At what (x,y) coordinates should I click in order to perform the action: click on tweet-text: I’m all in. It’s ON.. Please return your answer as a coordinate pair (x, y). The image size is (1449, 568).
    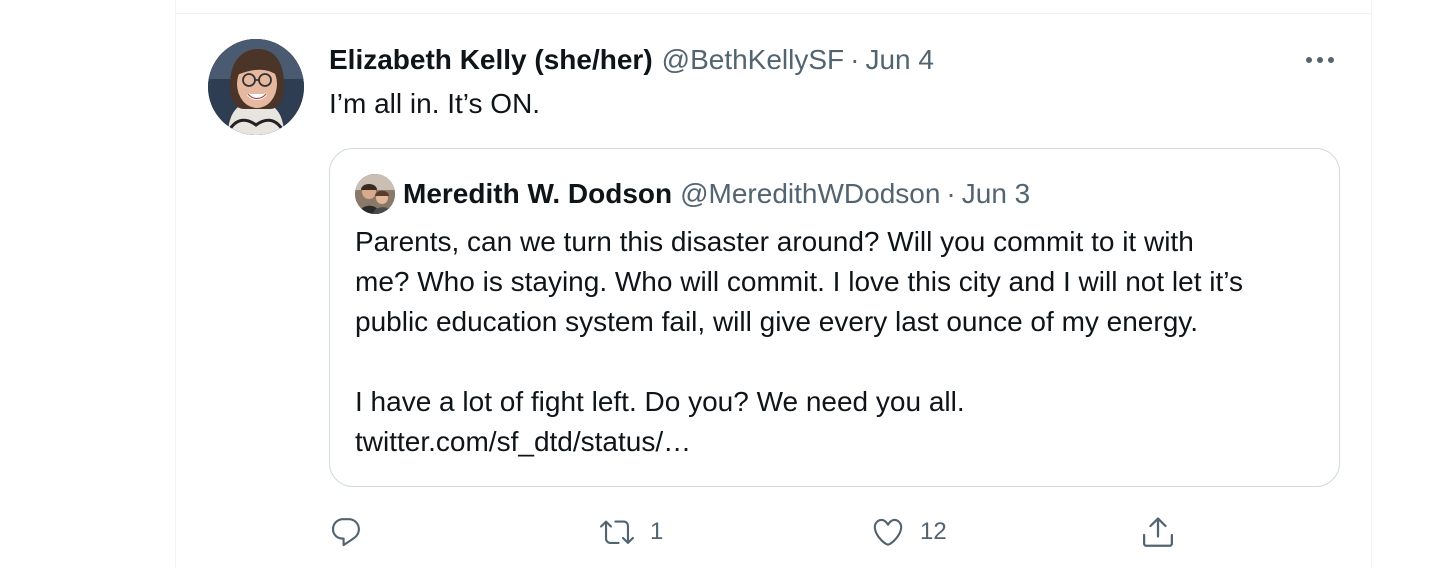
    Looking at the image, I should click on (435, 103).